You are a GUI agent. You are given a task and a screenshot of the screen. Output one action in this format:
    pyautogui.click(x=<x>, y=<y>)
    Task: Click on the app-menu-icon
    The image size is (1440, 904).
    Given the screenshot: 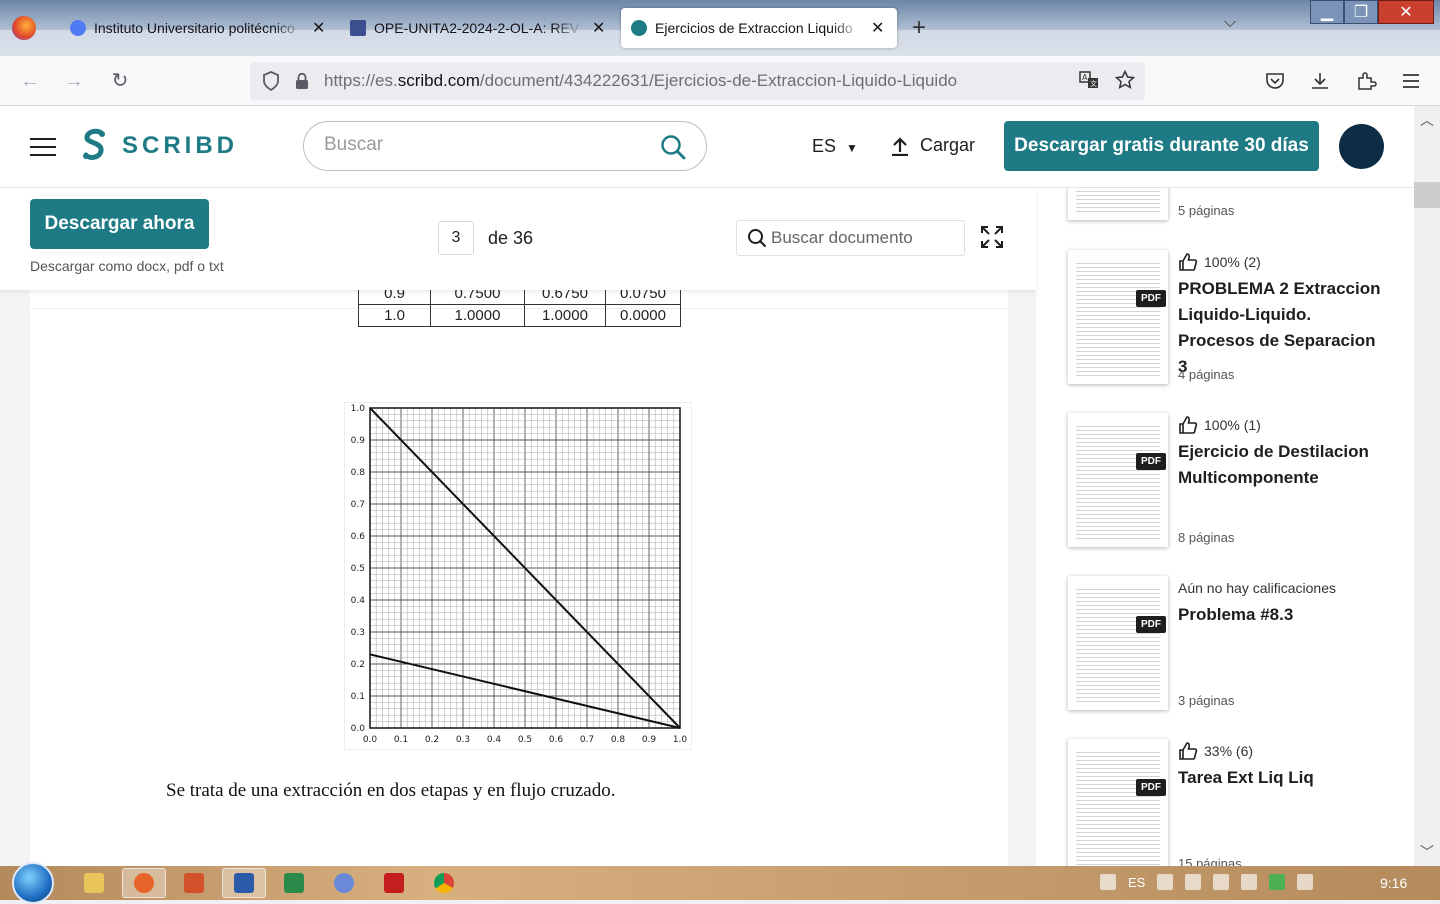 What is the action you would take?
    pyautogui.click(x=1411, y=81)
    